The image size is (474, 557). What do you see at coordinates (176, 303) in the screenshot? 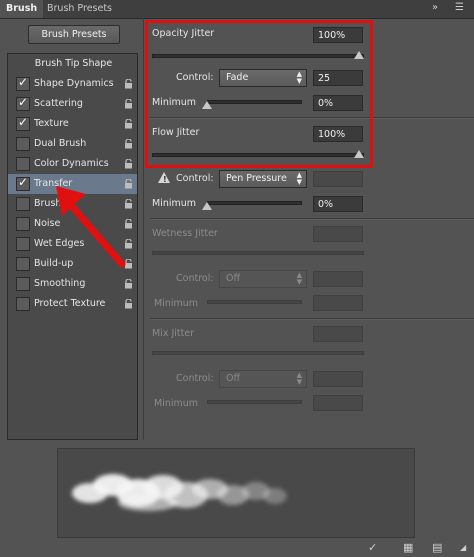
I see `wetness-minimum-label: Minimum` at bounding box center [176, 303].